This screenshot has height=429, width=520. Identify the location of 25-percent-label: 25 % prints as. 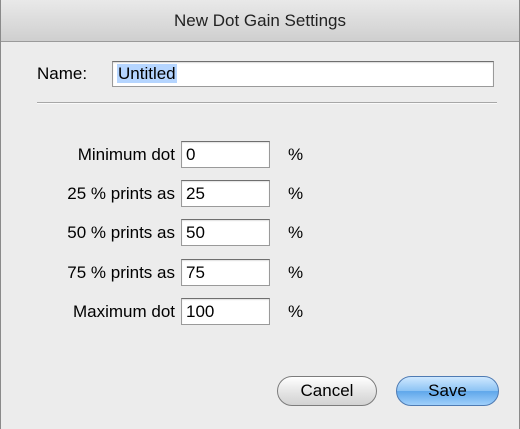
(121, 193).